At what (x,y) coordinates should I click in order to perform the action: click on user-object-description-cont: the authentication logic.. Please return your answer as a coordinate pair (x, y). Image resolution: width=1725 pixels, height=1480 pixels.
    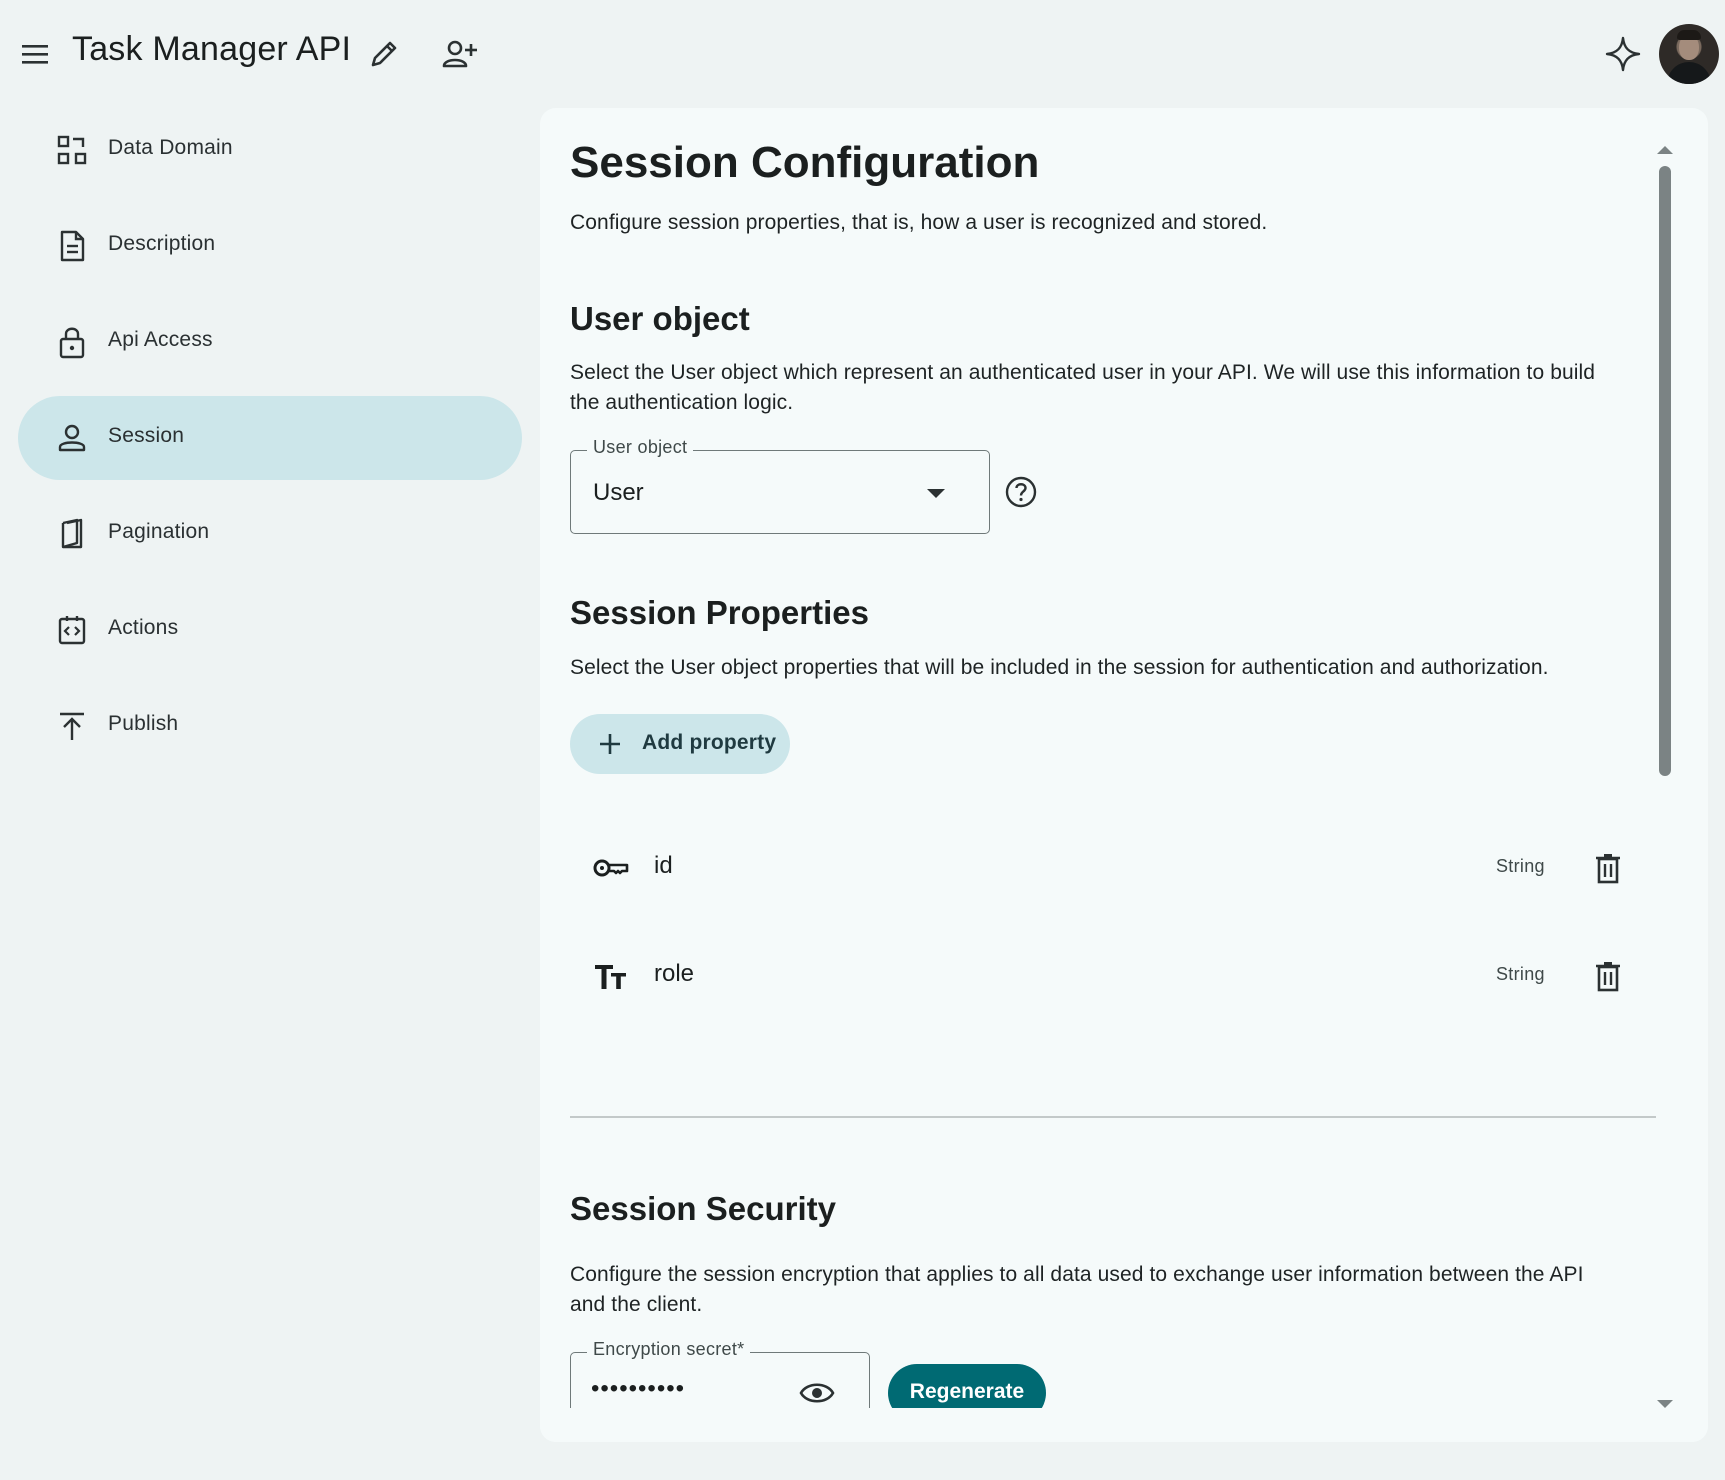
    Looking at the image, I should click on (682, 402).